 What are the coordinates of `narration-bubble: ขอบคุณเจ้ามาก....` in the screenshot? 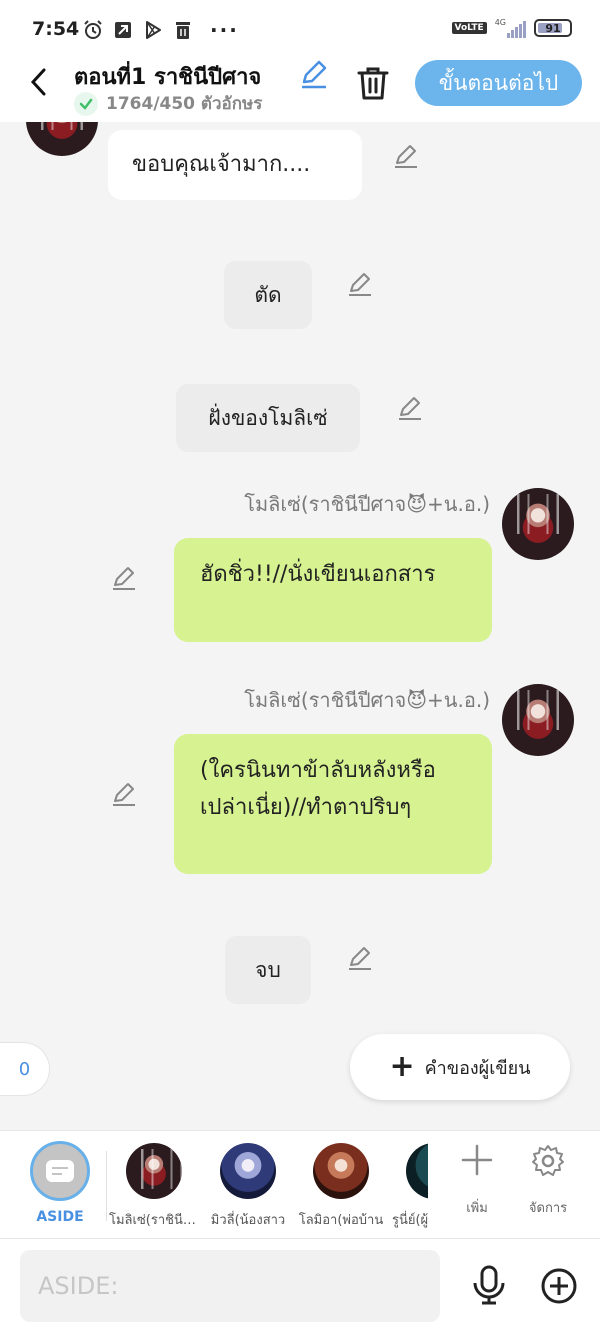 It's located at (235, 165).